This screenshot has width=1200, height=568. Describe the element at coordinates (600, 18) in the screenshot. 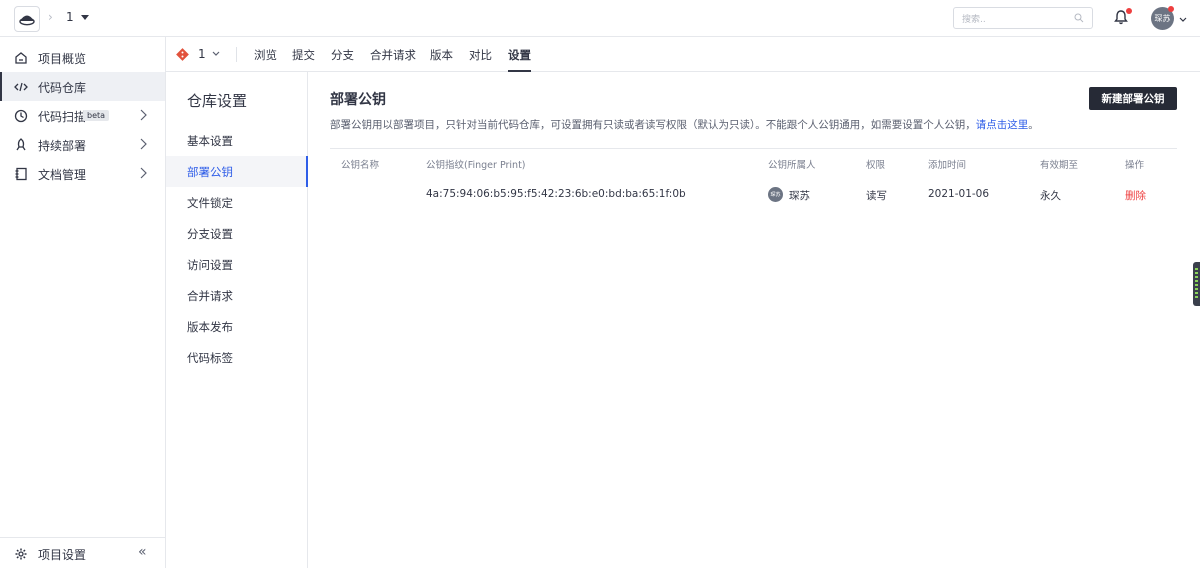

I see `top-bar: › 1 搜索.. 琛苏` at that location.